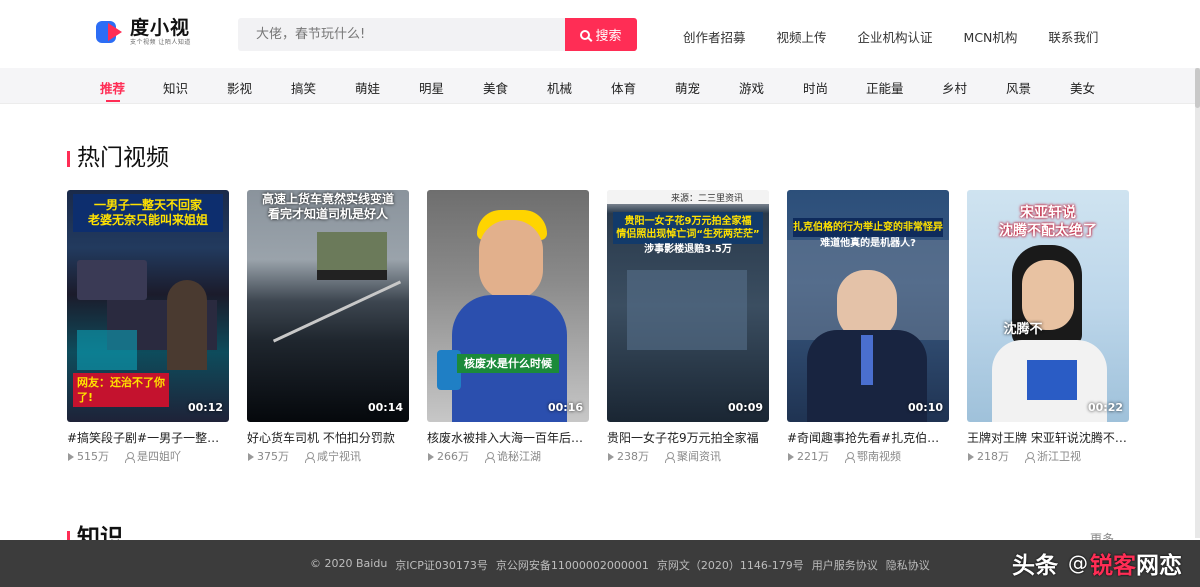 This screenshot has height=587, width=1200. I want to click on scrollbar-thumb, so click(1197, 88).